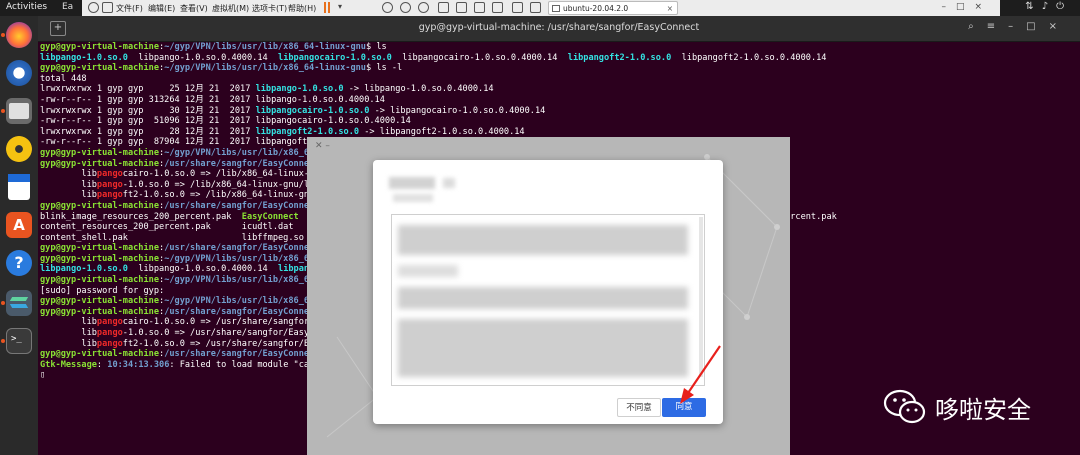  I want to click on window-controls: –□×, so click(966, 7).